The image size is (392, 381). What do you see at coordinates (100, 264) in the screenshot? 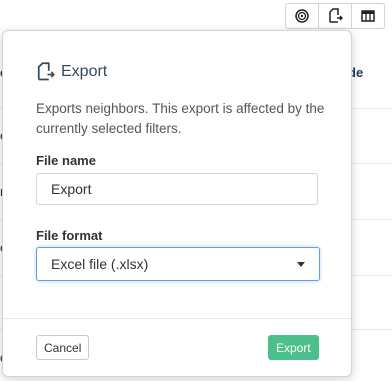
I see `file-format-value: Excel file (.xlsx)` at bounding box center [100, 264].